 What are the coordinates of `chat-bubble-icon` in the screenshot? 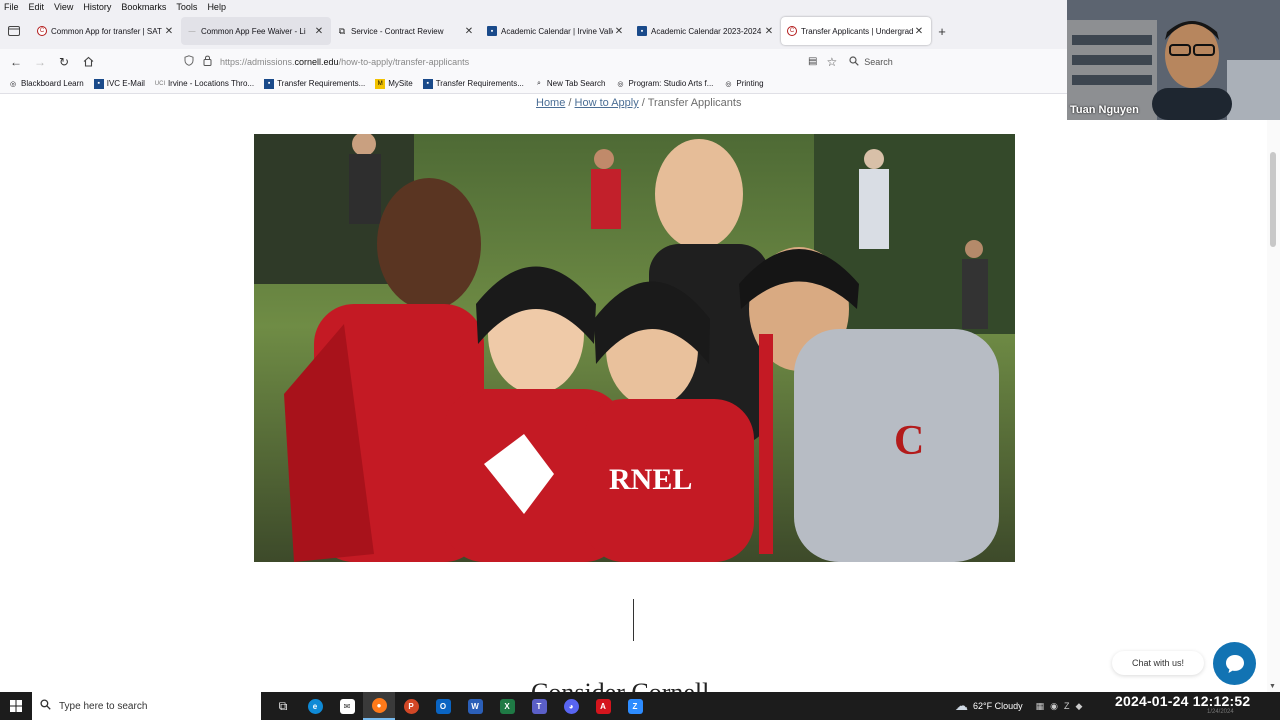 It's located at (1234, 663).